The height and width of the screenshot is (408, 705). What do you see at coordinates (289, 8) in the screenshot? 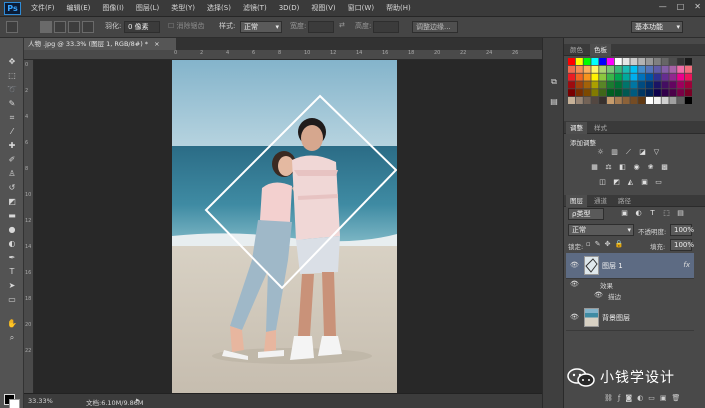
I see `menu-3d: 3D(D)` at bounding box center [289, 8].